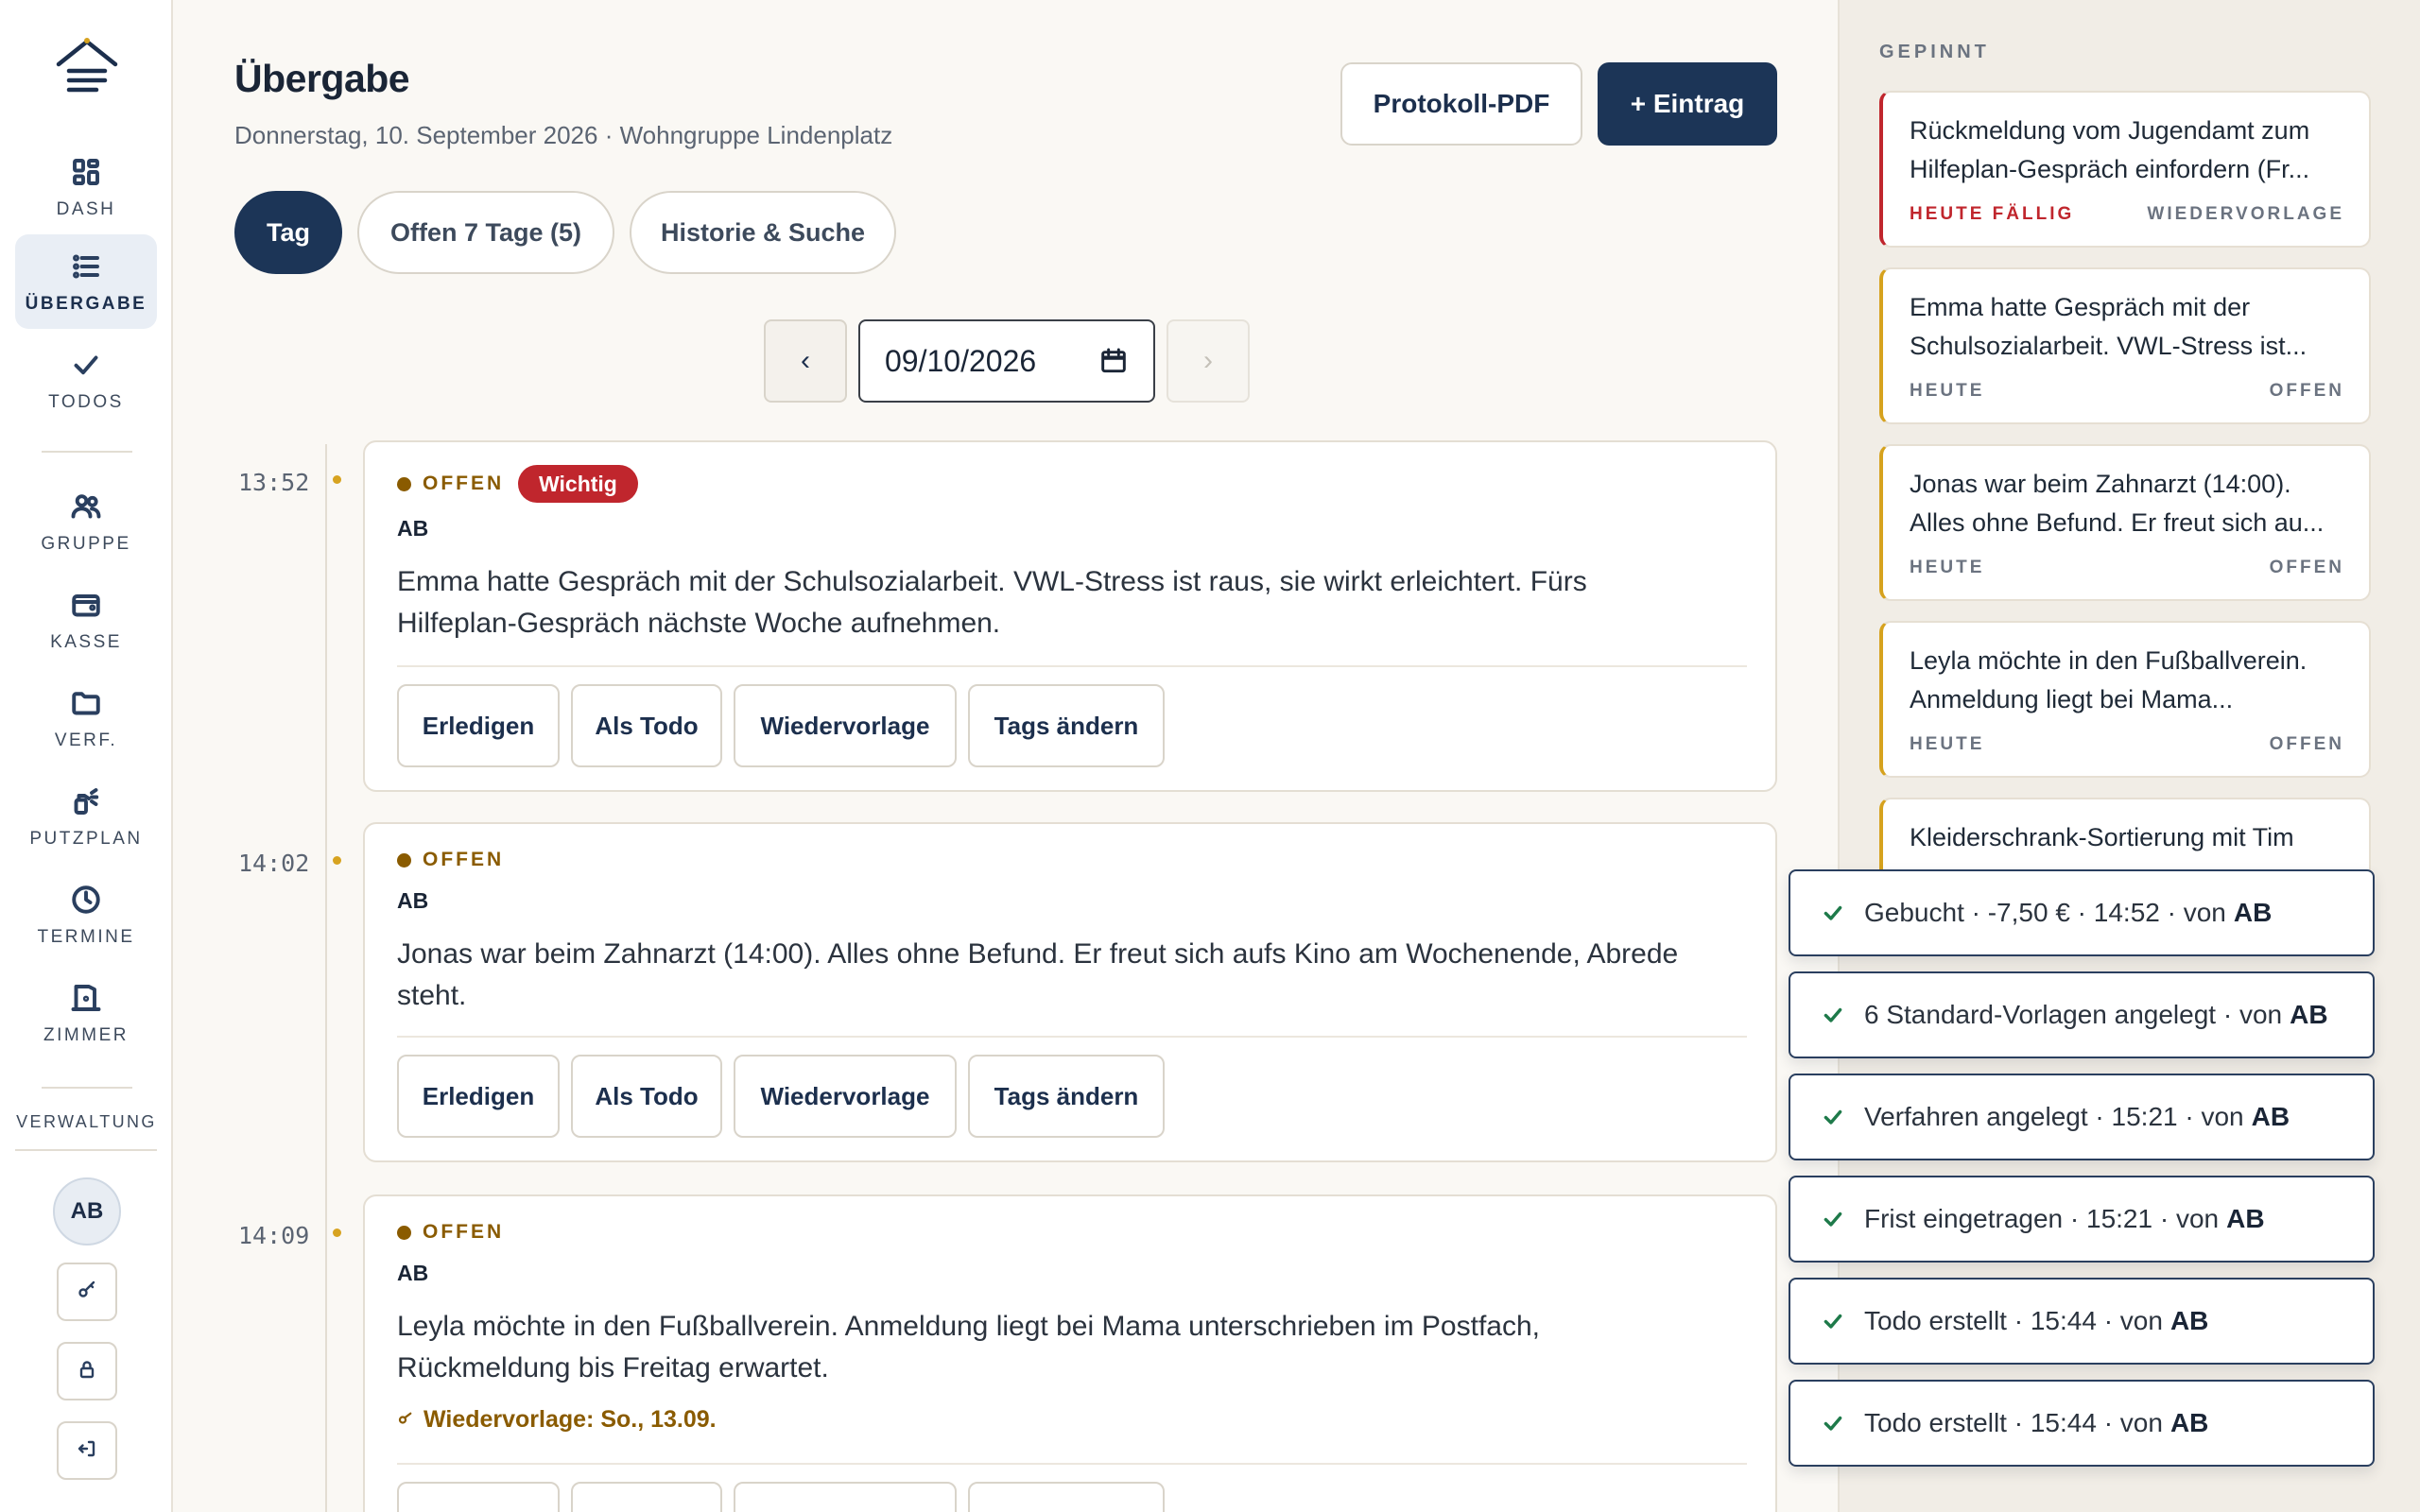 The image size is (2420, 1512). Describe the element at coordinates (86, 1035) in the screenshot. I see `nav-label: ZIMMER` at that location.